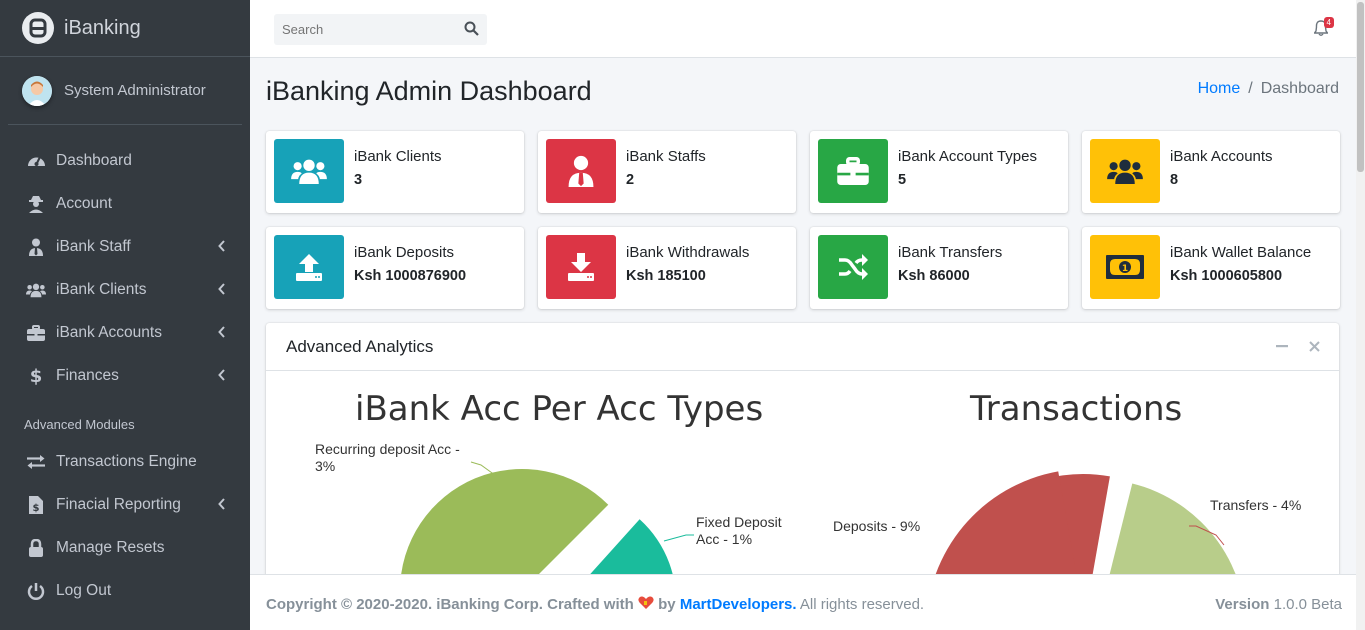 The height and width of the screenshot is (630, 1365). What do you see at coordinates (118, 504) in the screenshot?
I see `sidebar-item-label: Finacial Reporting` at bounding box center [118, 504].